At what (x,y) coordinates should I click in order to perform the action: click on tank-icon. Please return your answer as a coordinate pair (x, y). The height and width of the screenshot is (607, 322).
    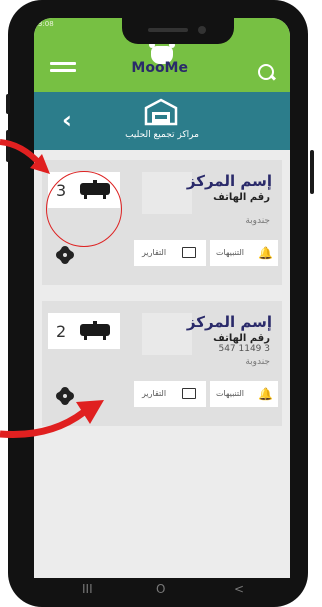
    Looking at the image, I should click on (95, 330).